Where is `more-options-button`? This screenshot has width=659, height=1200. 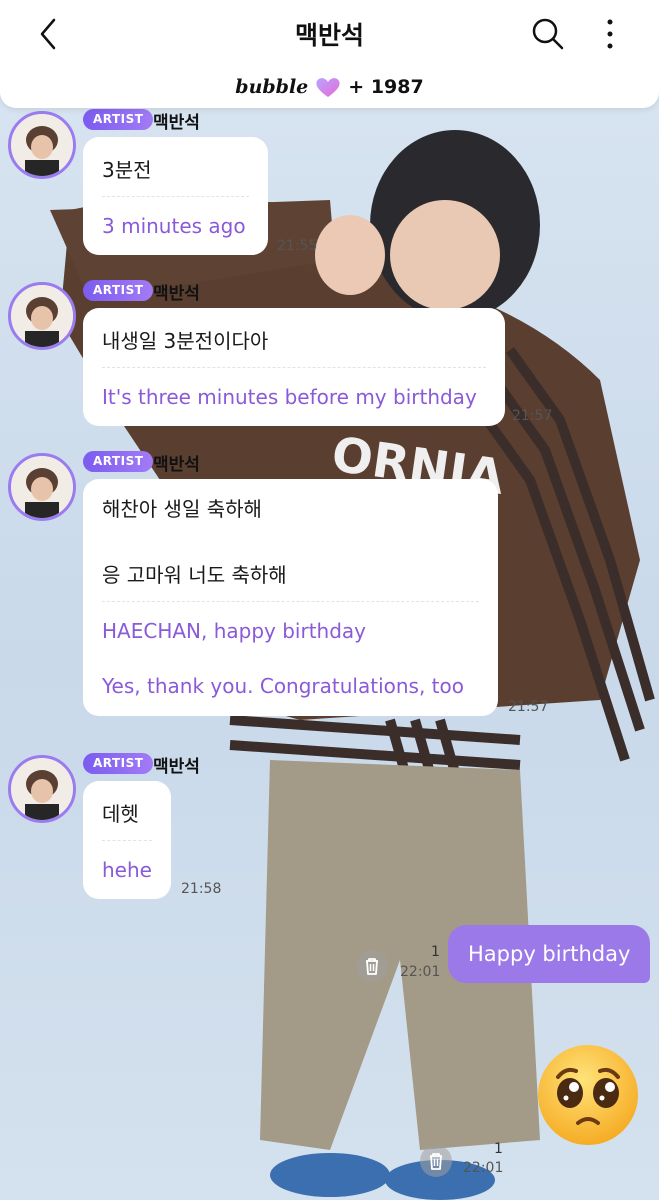 more-options-button is located at coordinates (610, 34).